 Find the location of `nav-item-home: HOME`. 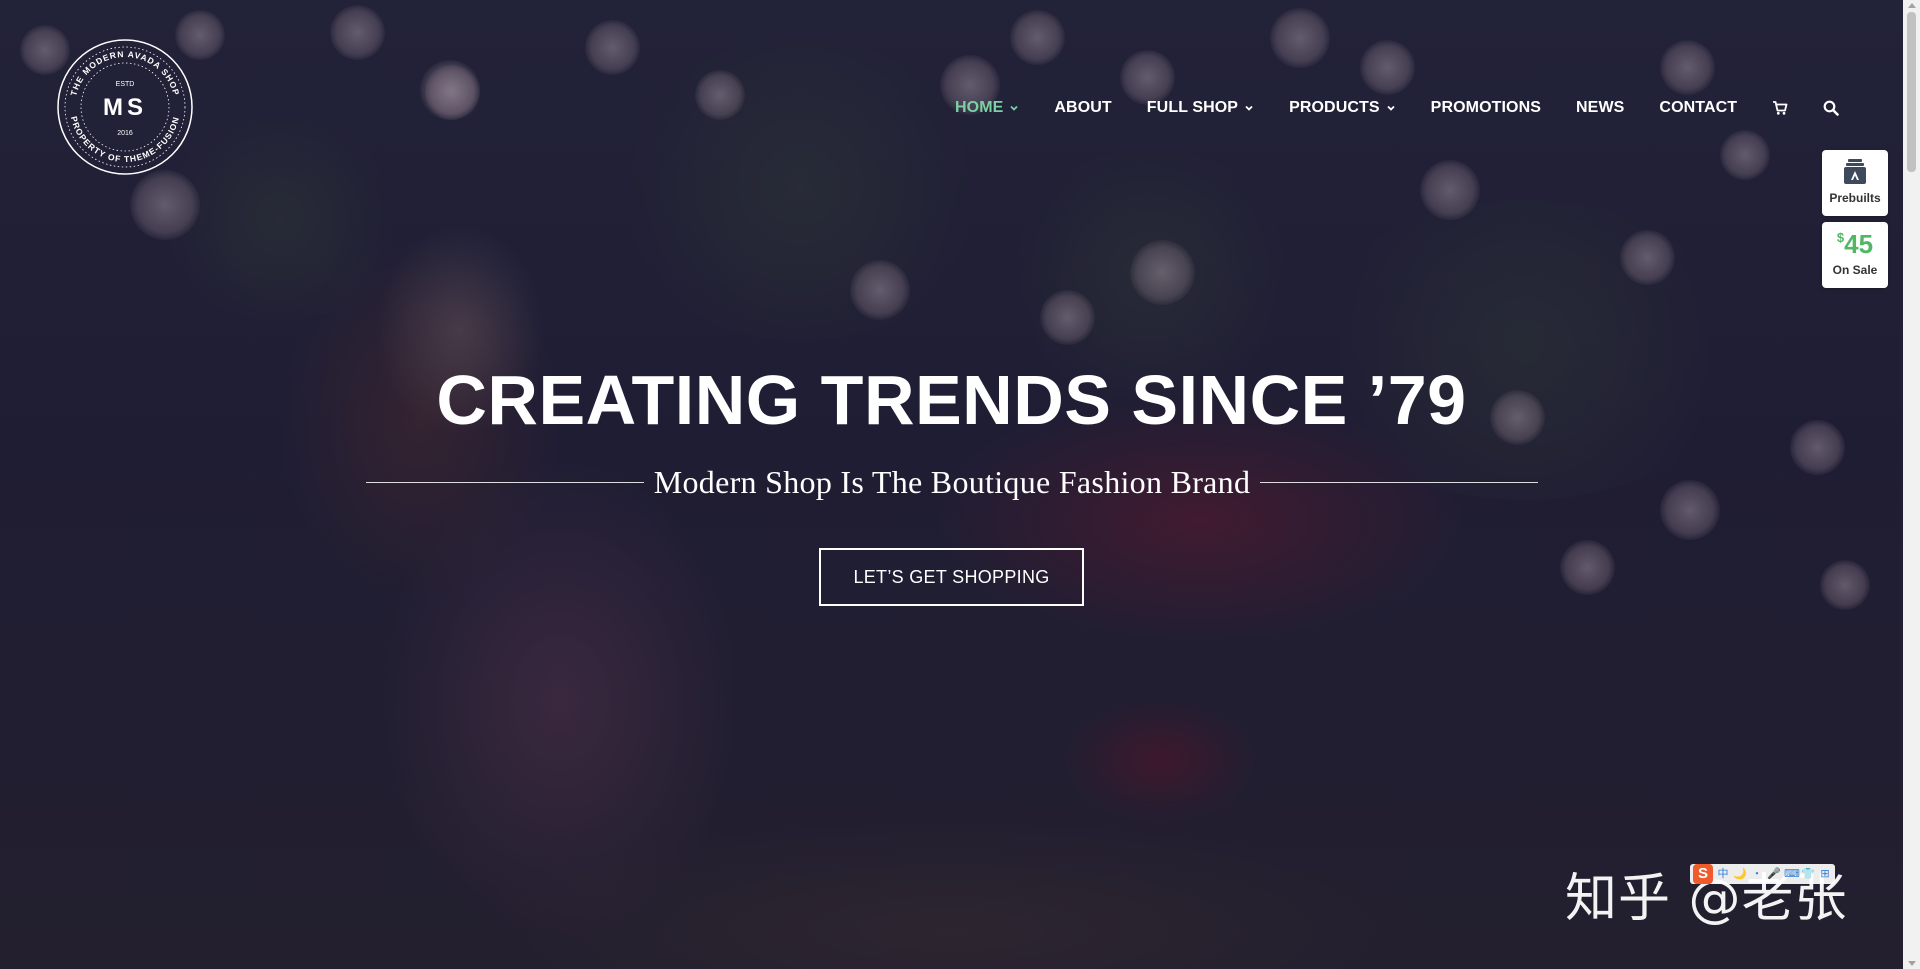

nav-item-home: HOME is located at coordinates (987, 108).